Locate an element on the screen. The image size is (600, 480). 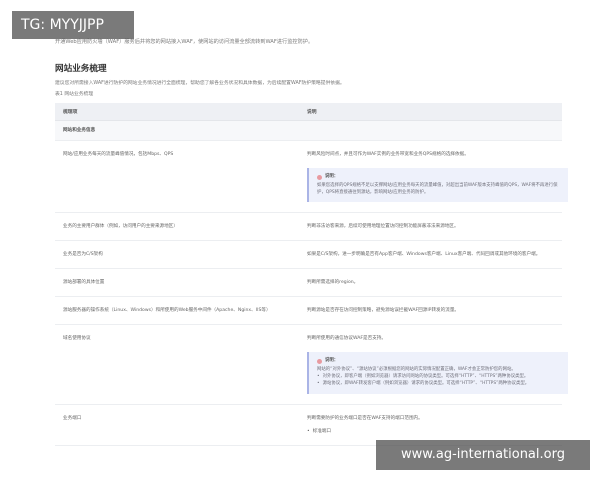
table-group-row: 网站和业务信息 is located at coordinates (308, 130).